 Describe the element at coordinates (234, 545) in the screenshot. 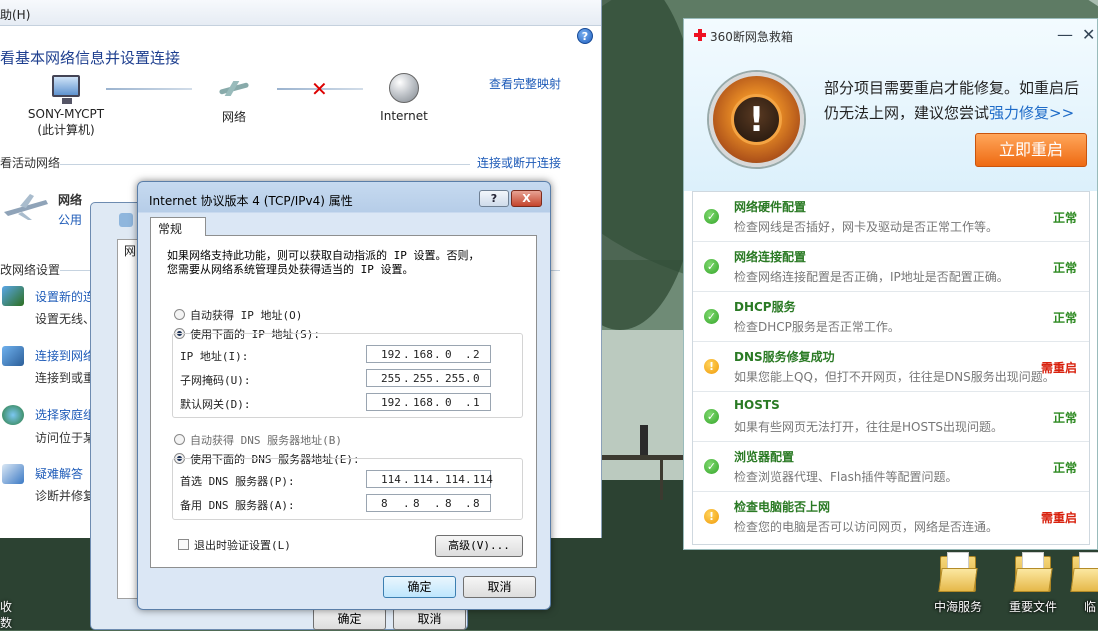

I see `validate-checkbox: 退出时验证设置(L)` at that location.